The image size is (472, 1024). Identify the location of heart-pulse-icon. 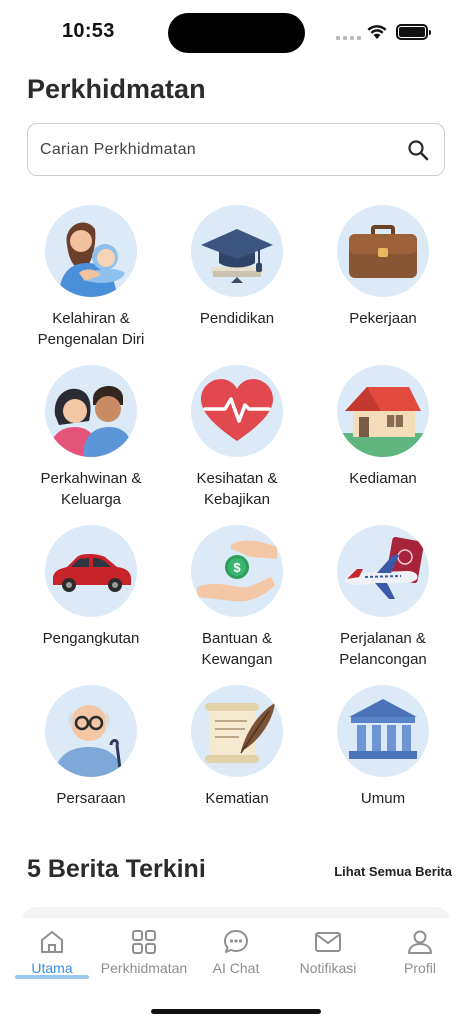
(237, 411).